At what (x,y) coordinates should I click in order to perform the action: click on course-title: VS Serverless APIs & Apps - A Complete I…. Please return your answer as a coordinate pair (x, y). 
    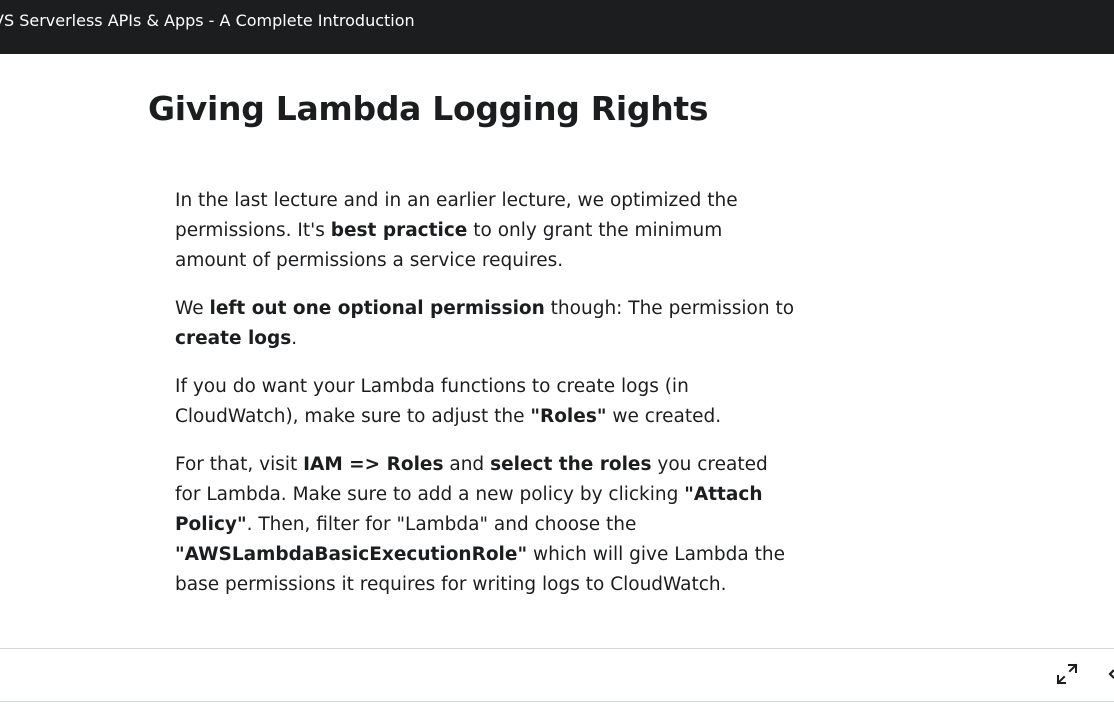
    Looking at the image, I should click on (207, 20).